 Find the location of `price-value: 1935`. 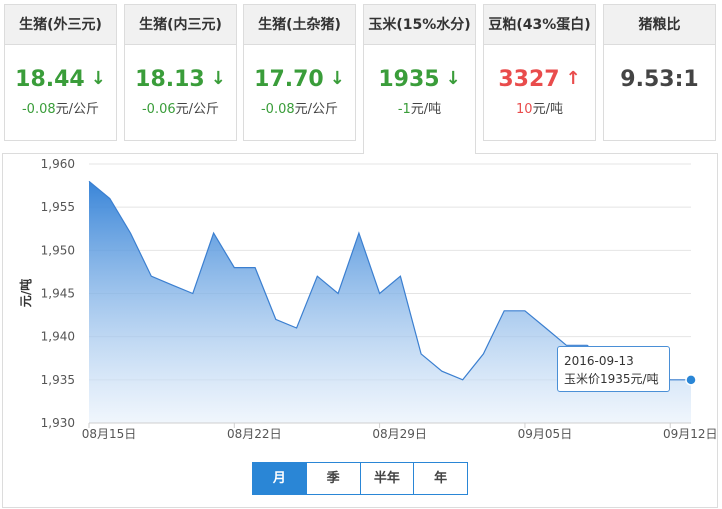

price-value: 1935 is located at coordinates (409, 79).